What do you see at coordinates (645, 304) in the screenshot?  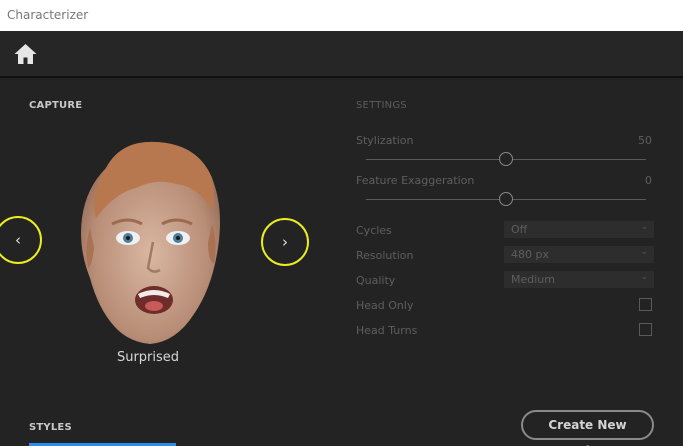 I see `head-only-checkbox` at bounding box center [645, 304].